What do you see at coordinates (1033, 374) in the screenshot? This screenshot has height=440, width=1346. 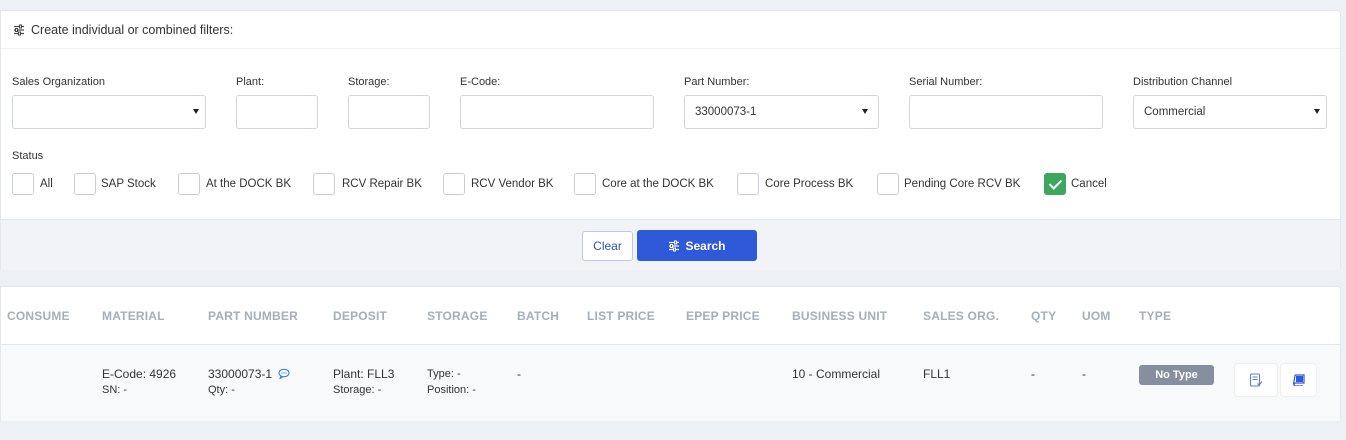 I see `qty-value: -` at bounding box center [1033, 374].